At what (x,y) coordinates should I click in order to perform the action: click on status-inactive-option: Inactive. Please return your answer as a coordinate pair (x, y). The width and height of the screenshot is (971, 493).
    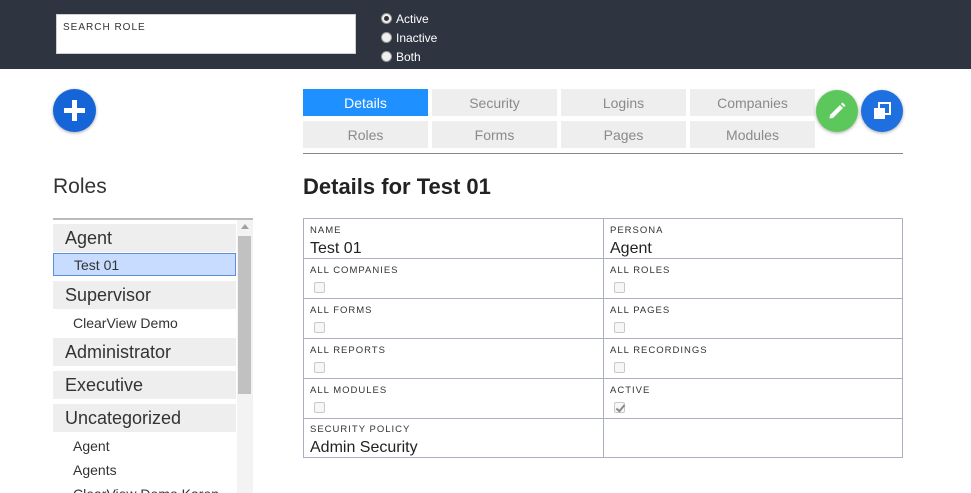
    Looking at the image, I should click on (409, 37).